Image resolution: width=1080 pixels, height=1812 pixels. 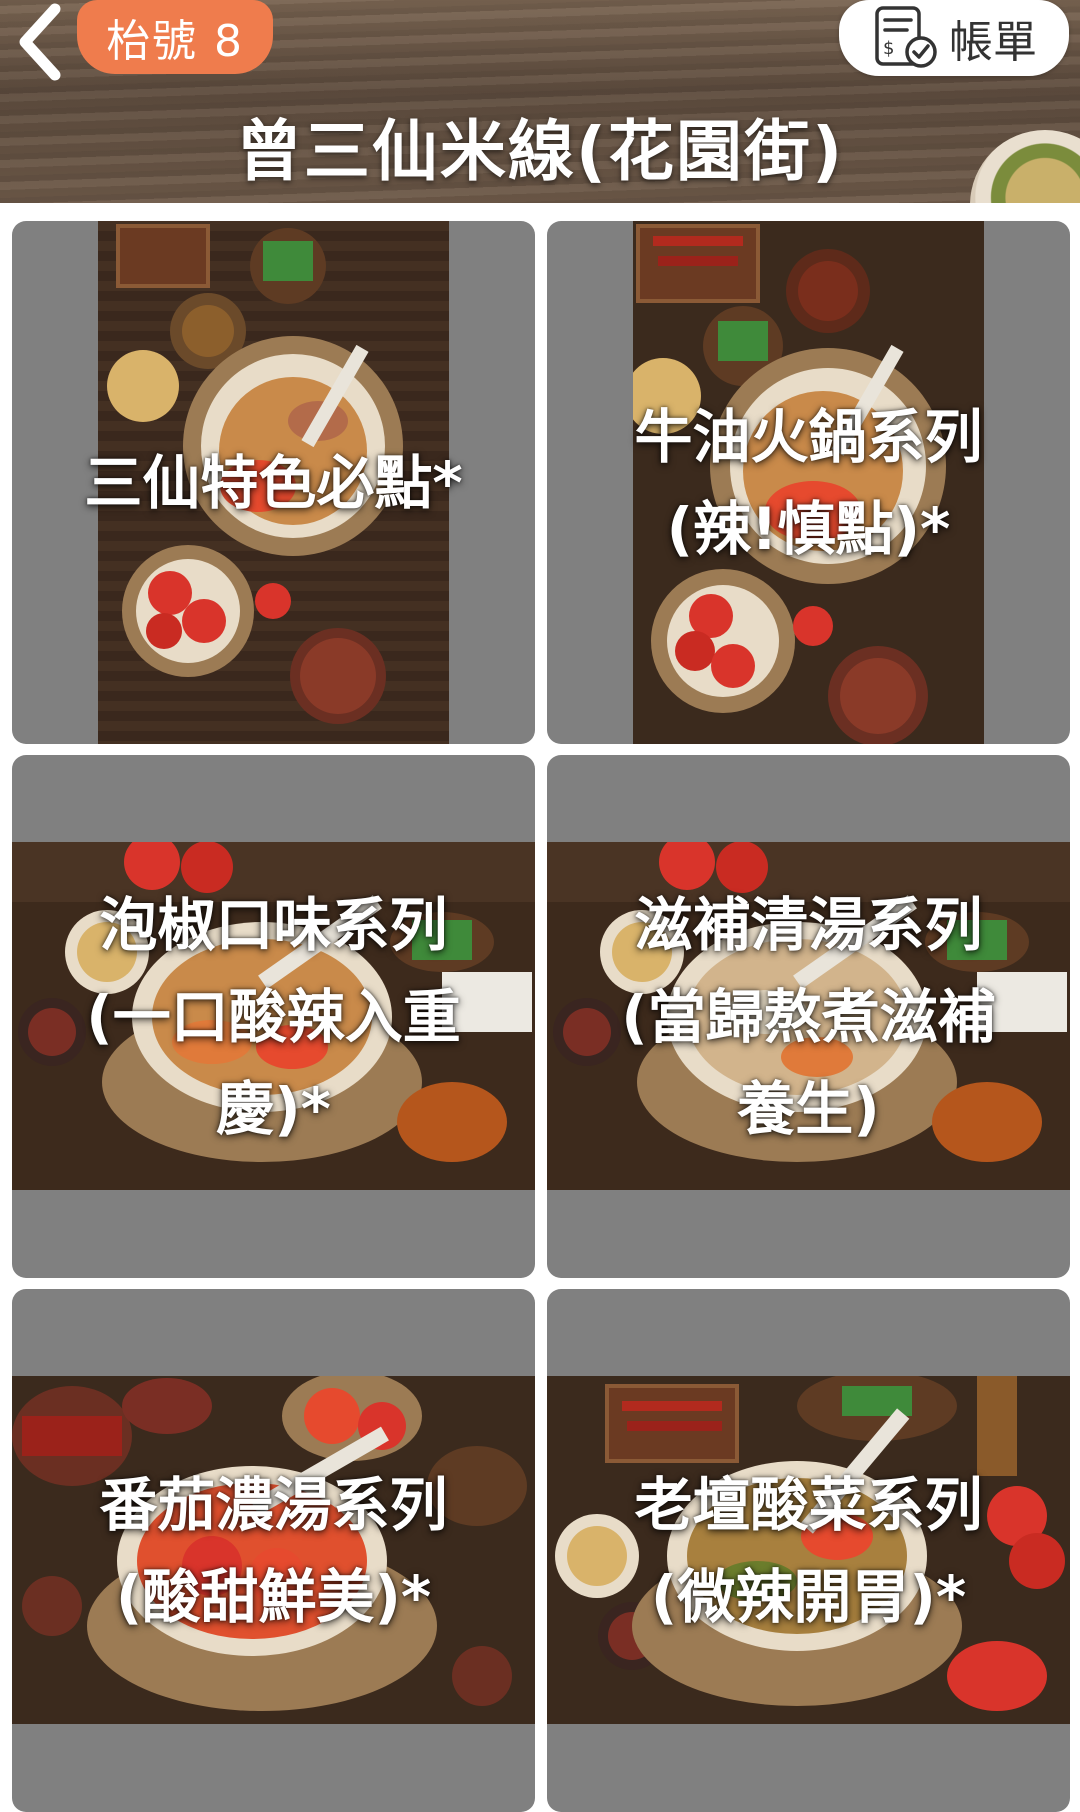 I want to click on category-label: 牛油火鍋系列 (辣!慎點)*, so click(x=808, y=482).